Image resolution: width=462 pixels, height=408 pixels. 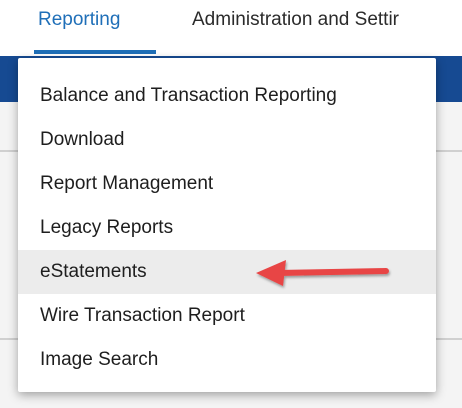 What do you see at coordinates (227, 360) in the screenshot?
I see `menu-item-image-search: Image Search` at bounding box center [227, 360].